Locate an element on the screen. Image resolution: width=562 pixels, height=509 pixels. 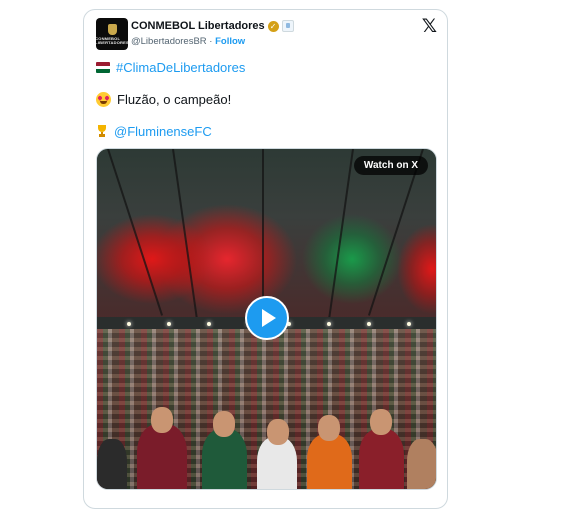
fluminense-flag-icon is located at coordinates (103, 67).